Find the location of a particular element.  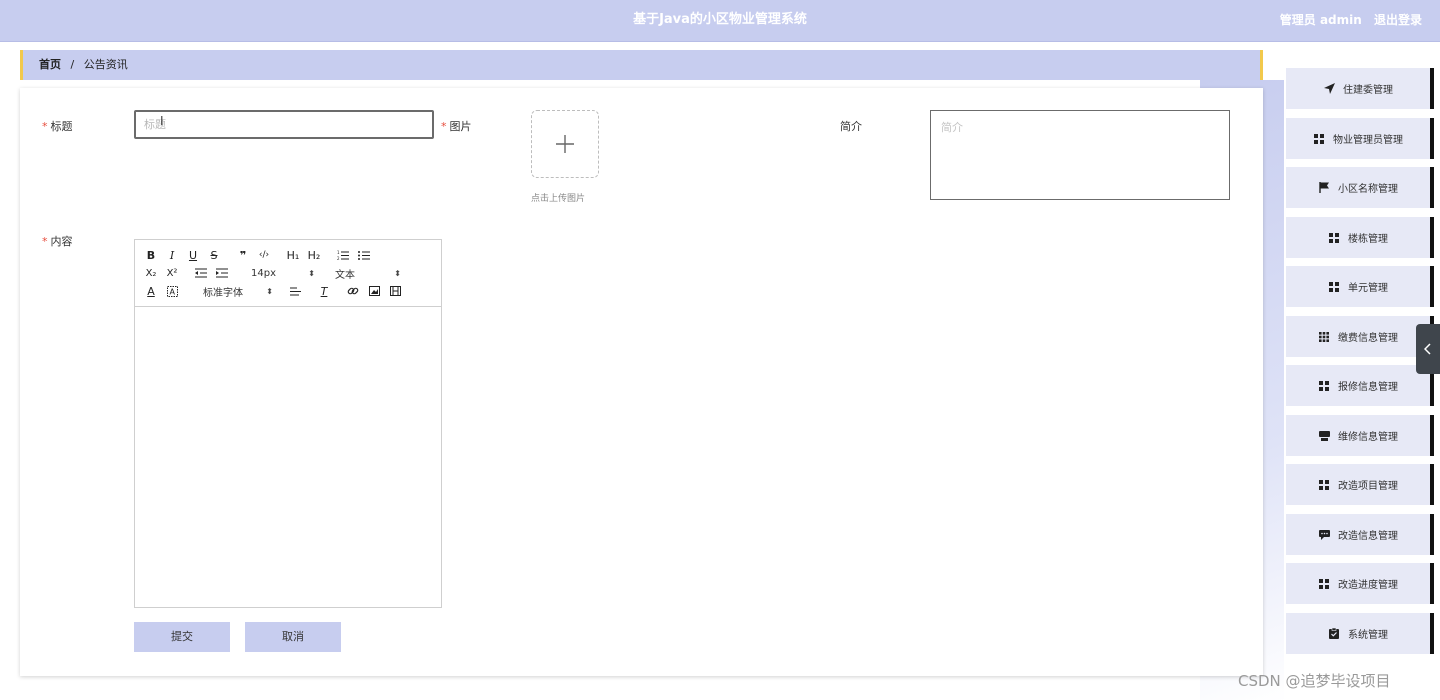

align-icon is located at coordinates (295, 291).